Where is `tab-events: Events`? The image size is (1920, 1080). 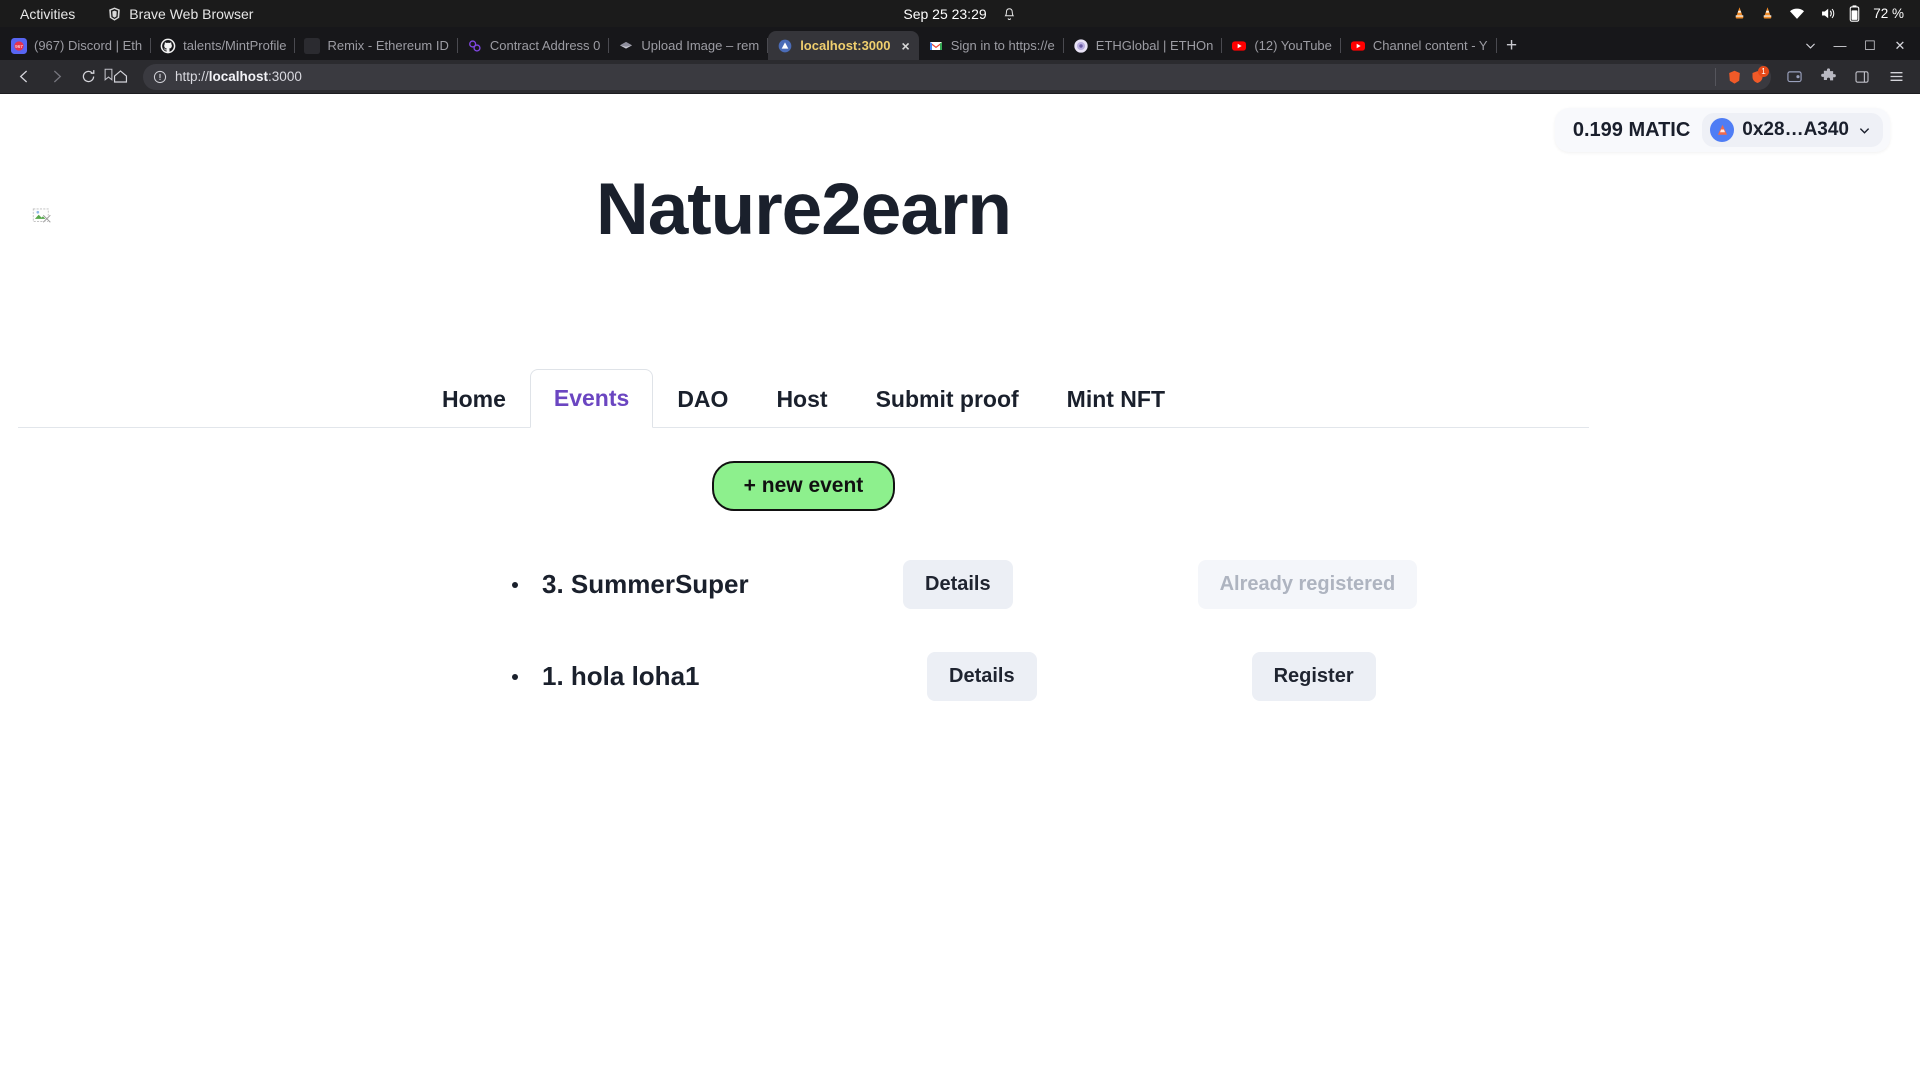 tab-events: Events is located at coordinates (591, 398).